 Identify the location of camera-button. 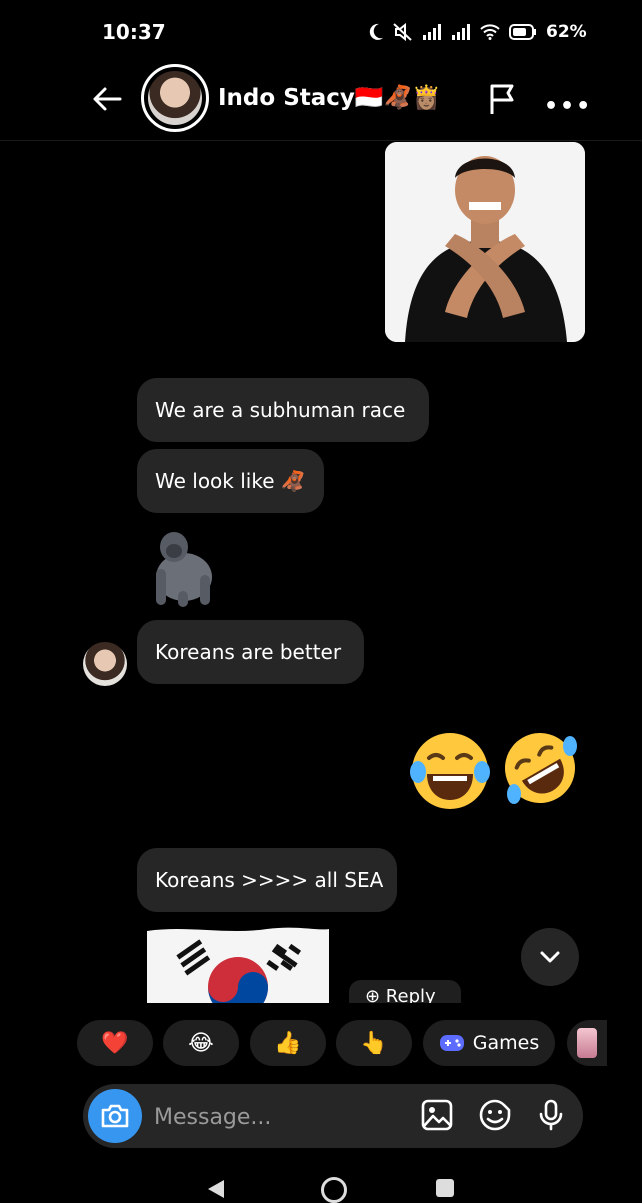
(115, 1116).